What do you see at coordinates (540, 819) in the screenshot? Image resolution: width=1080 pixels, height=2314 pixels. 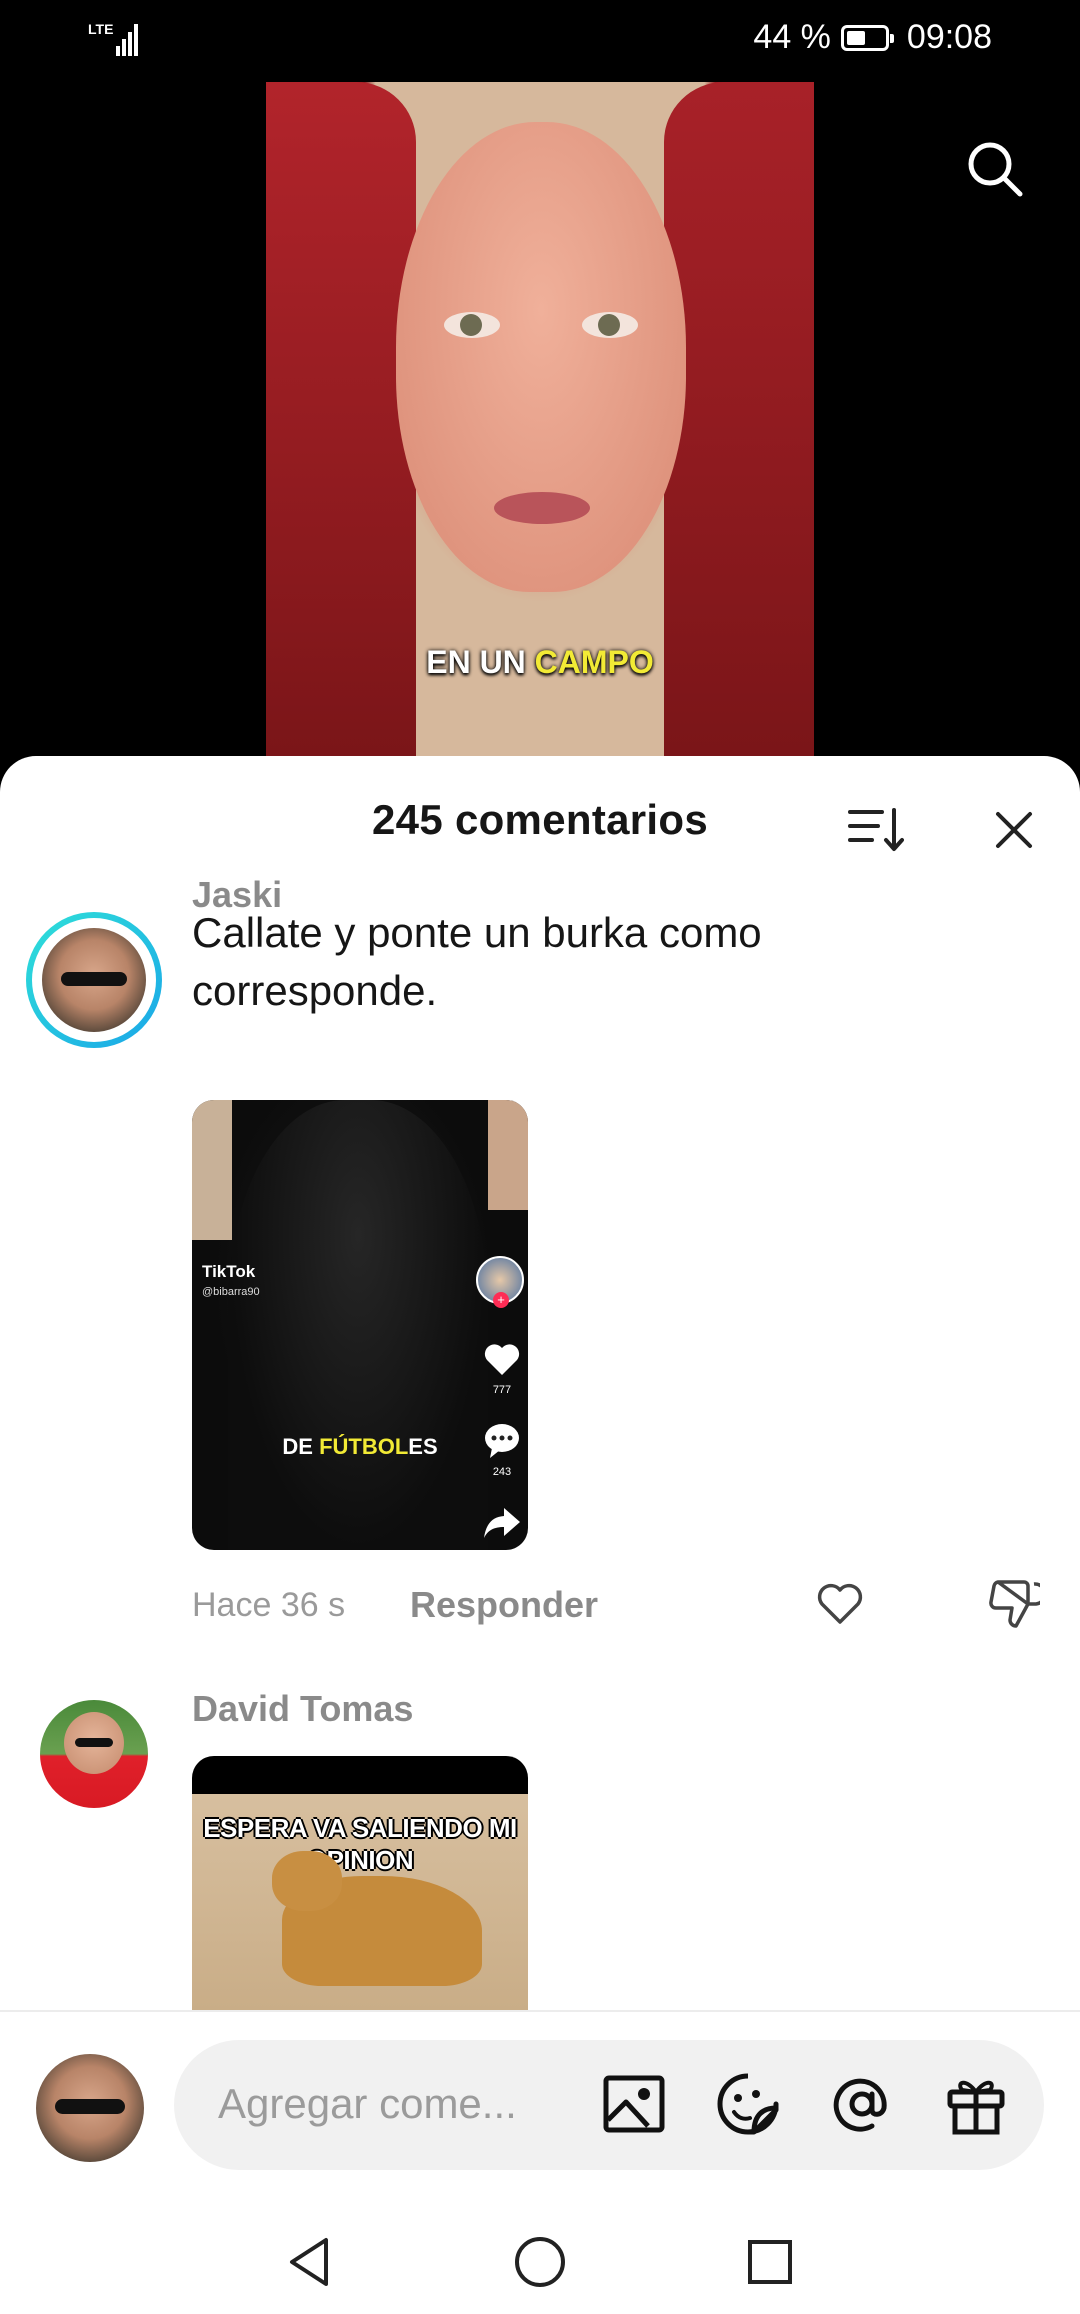 I see `comments-count-title: 245 comentarios` at bounding box center [540, 819].